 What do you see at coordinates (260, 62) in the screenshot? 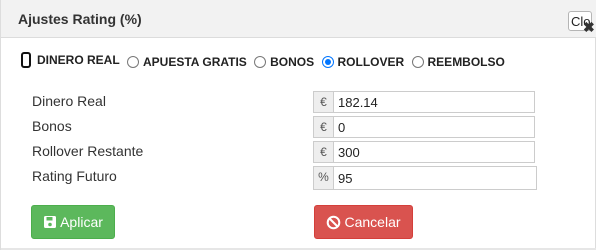
I see `radio-bonos` at bounding box center [260, 62].